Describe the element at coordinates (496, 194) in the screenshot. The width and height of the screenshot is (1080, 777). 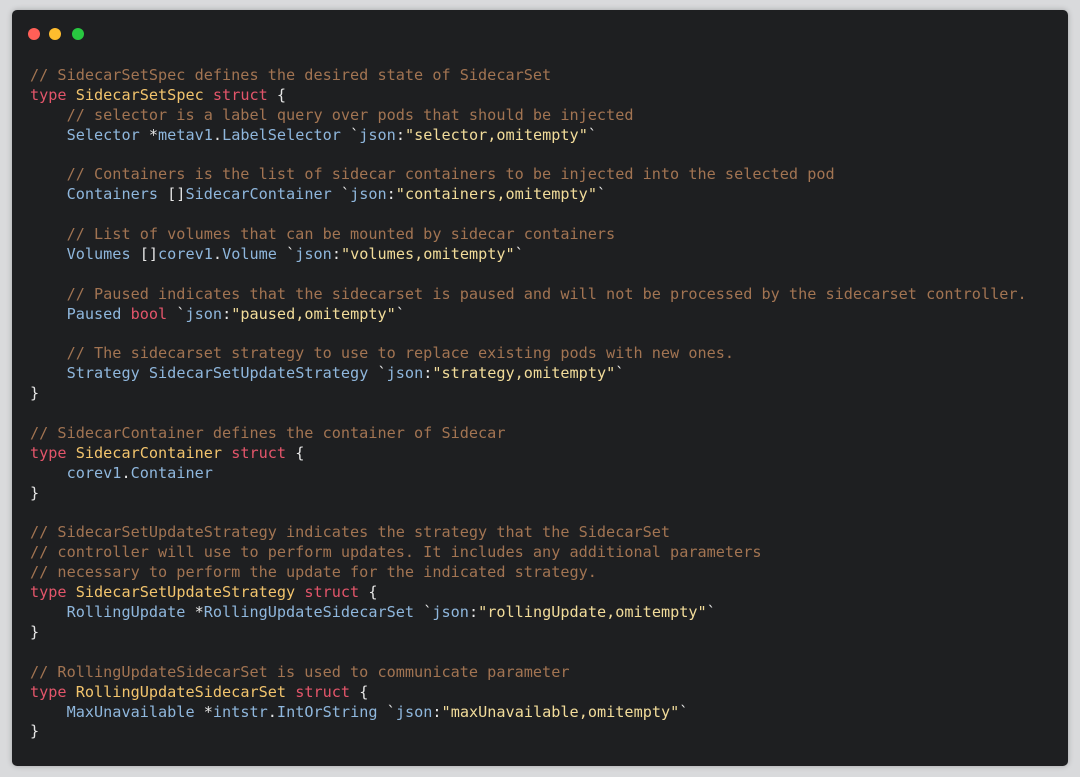
I see `code-token-string: "containers,omitempty"` at that location.